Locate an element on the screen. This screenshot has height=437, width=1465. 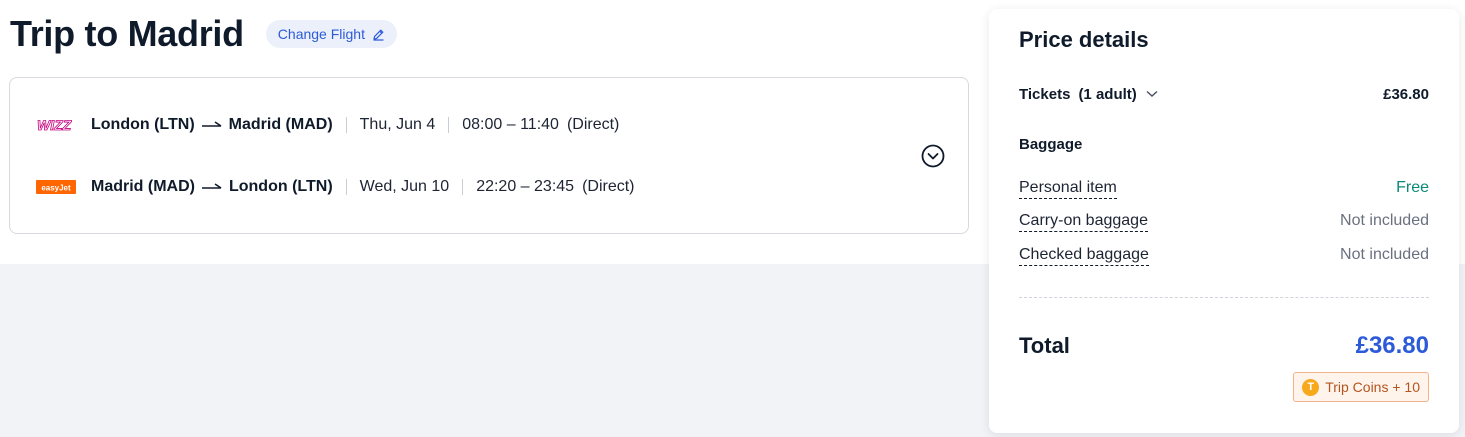
route-return: Madrid (MAD) London (LTN) is located at coordinates (212, 187).